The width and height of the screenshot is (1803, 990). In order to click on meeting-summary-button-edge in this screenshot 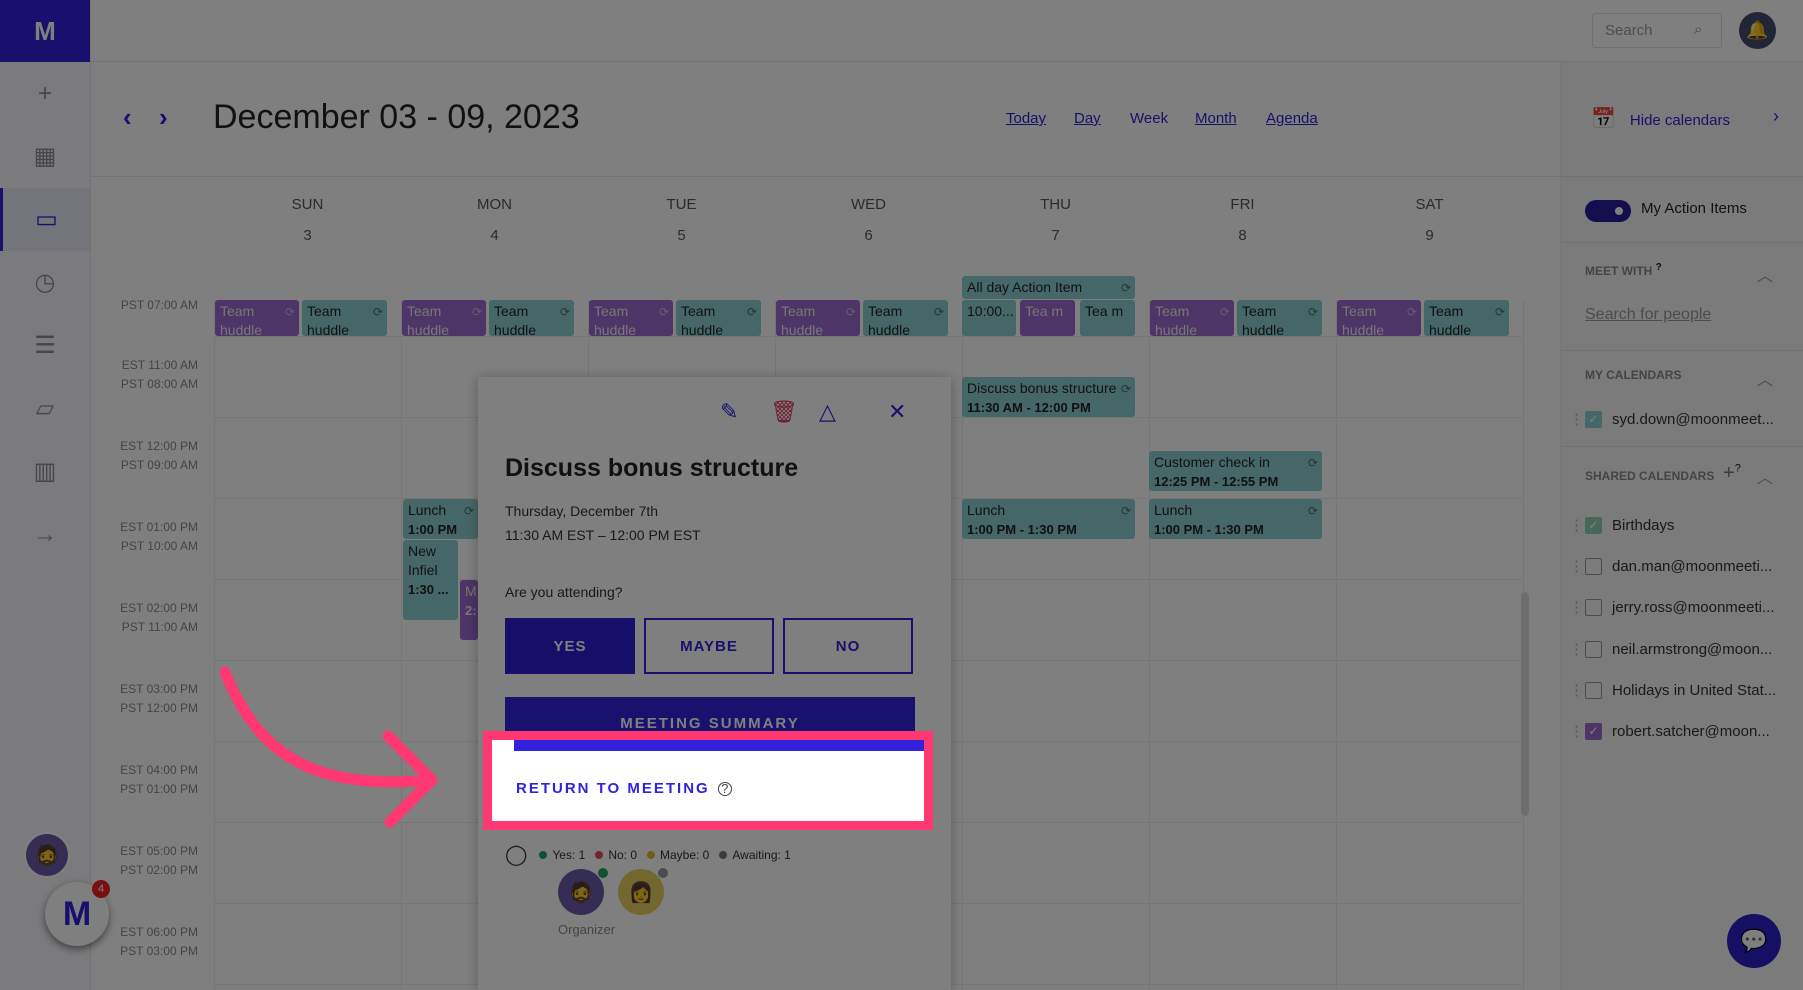, I will do `click(719, 745)`.